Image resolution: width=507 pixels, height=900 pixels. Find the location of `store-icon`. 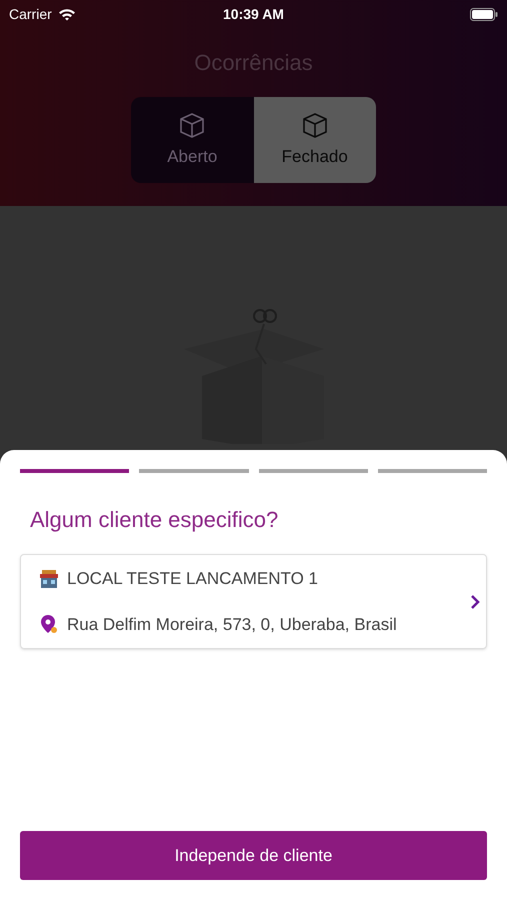

store-icon is located at coordinates (49, 579).